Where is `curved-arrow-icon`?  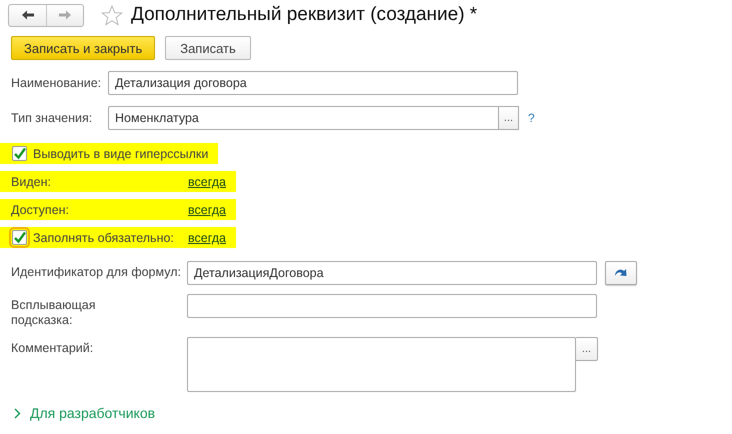 curved-arrow-icon is located at coordinates (621, 273).